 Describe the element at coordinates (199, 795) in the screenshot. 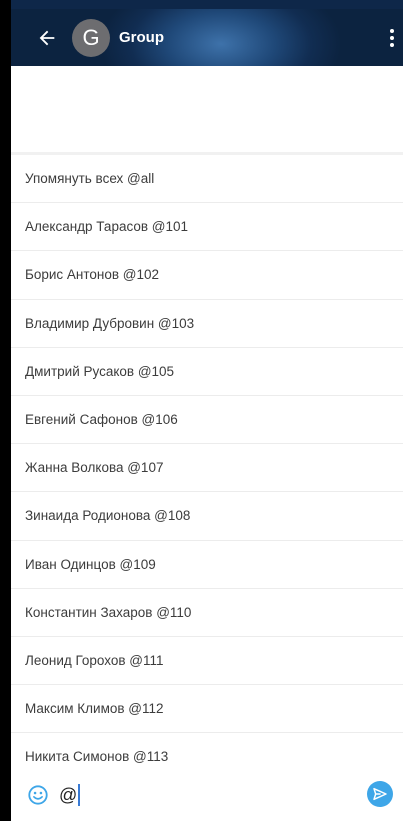

I see `message-input: @` at that location.